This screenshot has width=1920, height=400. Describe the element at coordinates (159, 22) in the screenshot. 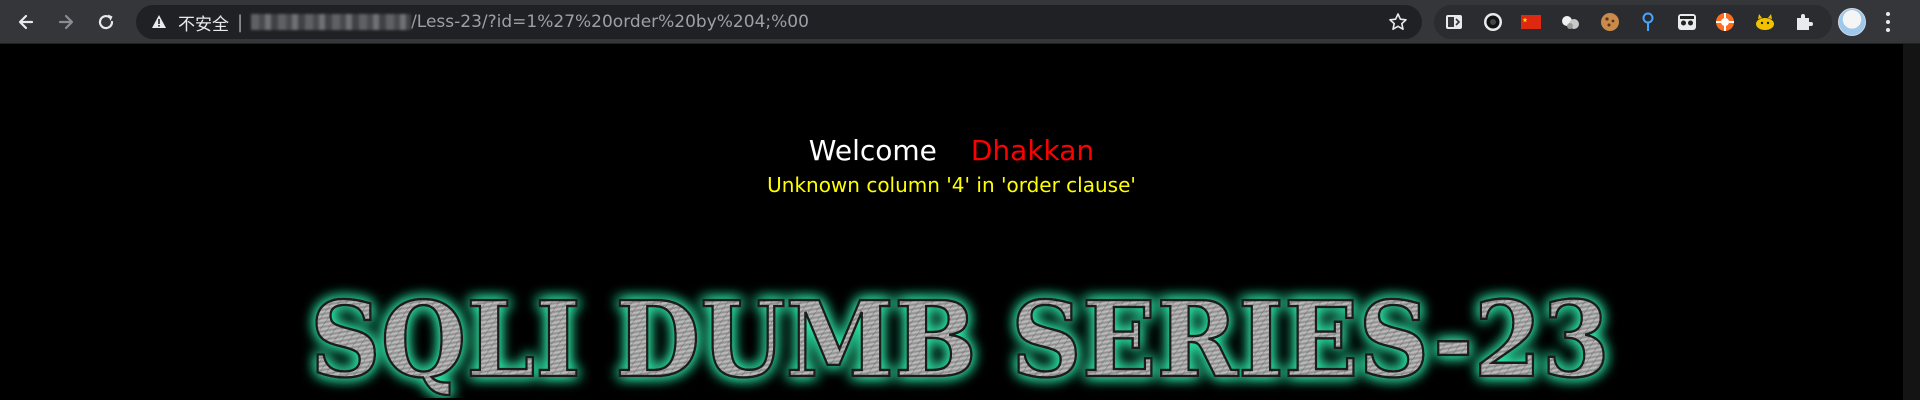

I see `warning-triangle-icon` at that location.